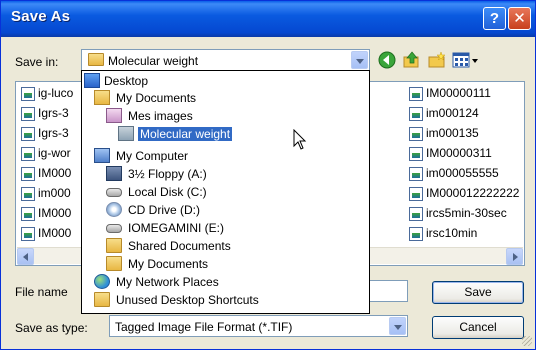 This screenshot has width=536, height=350. What do you see at coordinates (102, 155) in the screenshot?
I see `my-computer-icon` at bounding box center [102, 155].